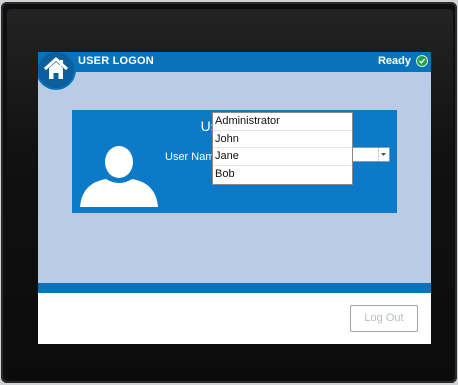 The width and height of the screenshot is (458, 385). What do you see at coordinates (282, 122) in the screenshot?
I see `dropdown-option-administrator: Administrator` at bounding box center [282, 122].